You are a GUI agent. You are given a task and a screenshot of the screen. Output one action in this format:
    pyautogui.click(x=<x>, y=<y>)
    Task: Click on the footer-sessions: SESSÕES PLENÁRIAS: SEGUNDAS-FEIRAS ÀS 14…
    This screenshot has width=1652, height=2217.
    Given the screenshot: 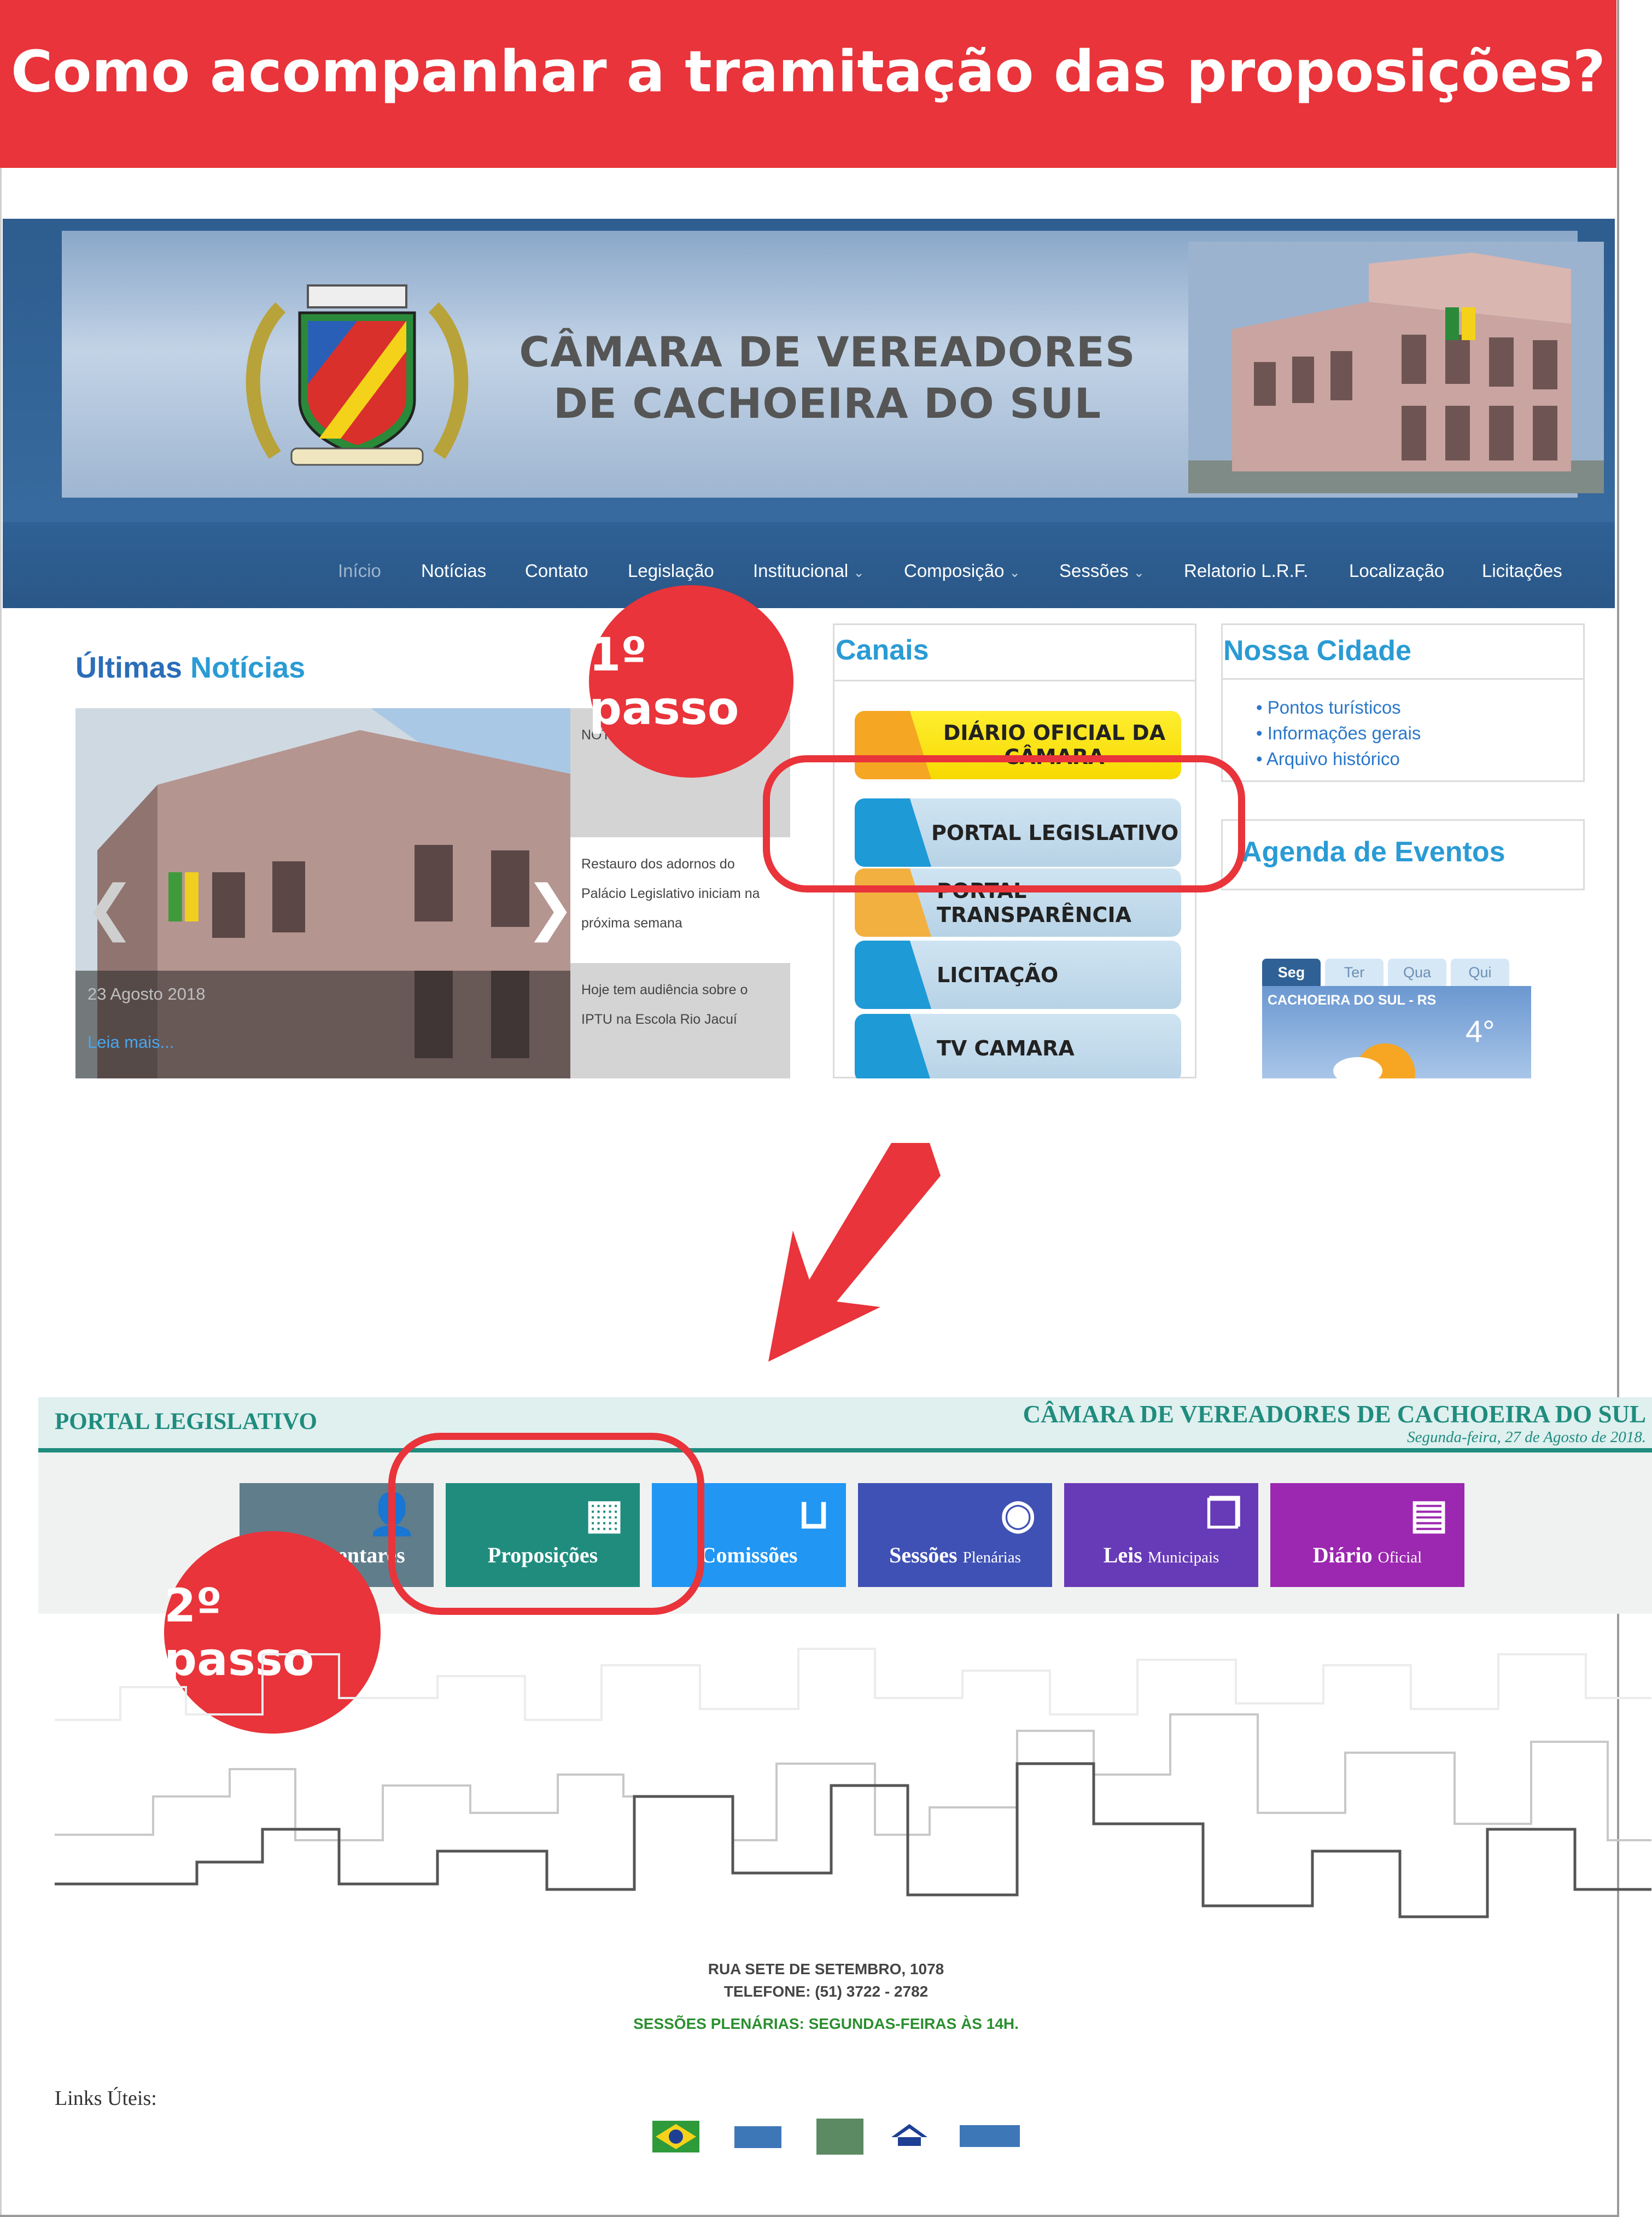 What is the action you would take?
    pyautogui.click(x=826, y=2023)
    